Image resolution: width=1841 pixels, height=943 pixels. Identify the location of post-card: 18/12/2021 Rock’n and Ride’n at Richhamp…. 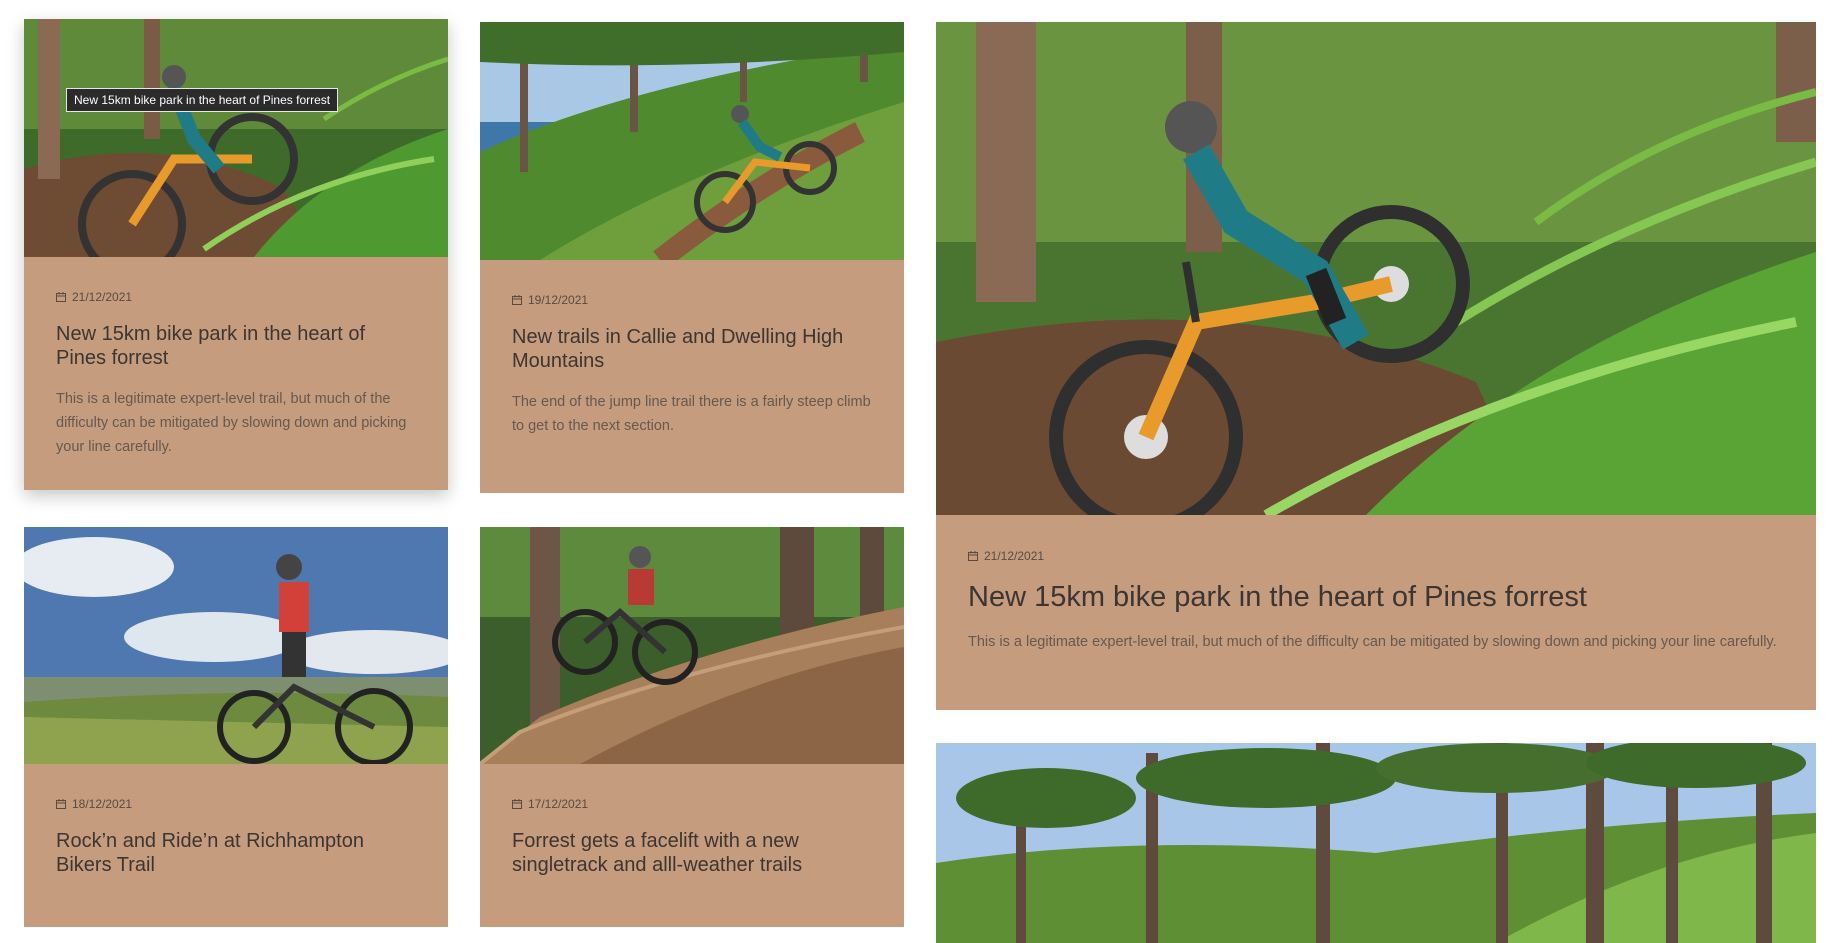
(236, 727).